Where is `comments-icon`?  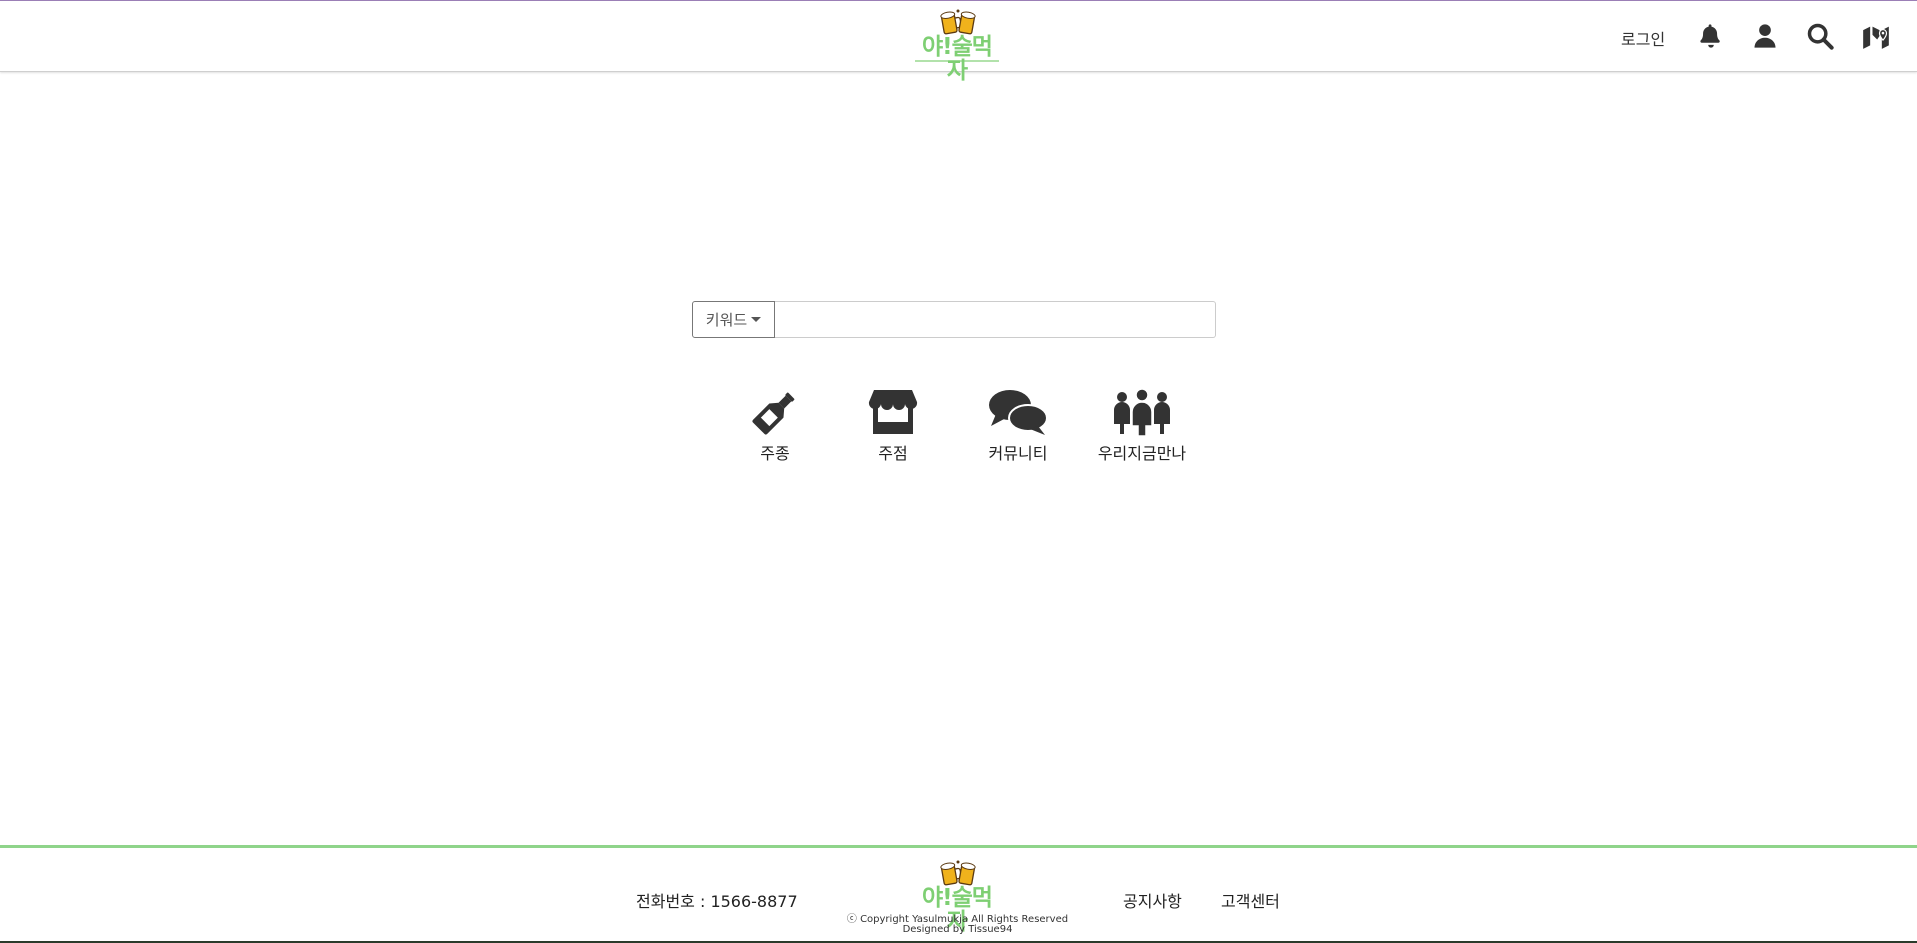 comments-icon is located at coordinates (1018, 412).